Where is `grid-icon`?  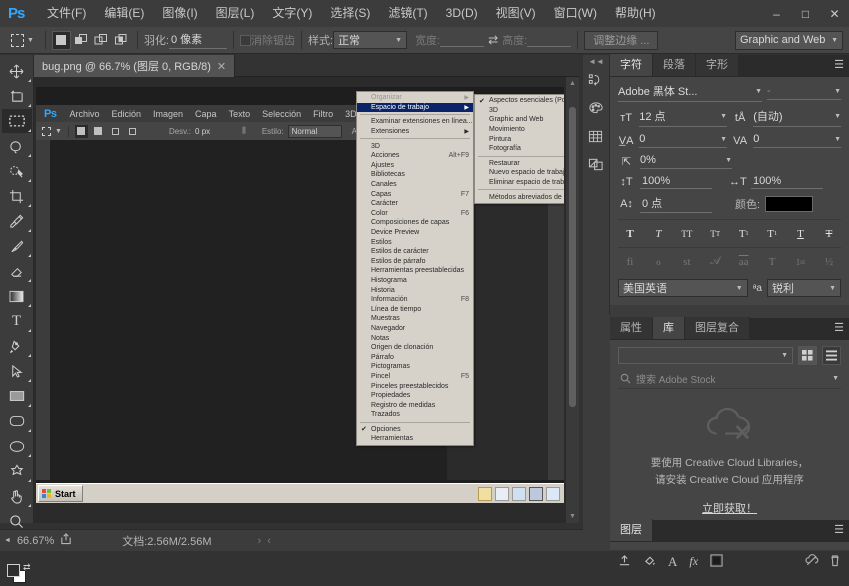
grid-icon is located at coordinates (595, 136).